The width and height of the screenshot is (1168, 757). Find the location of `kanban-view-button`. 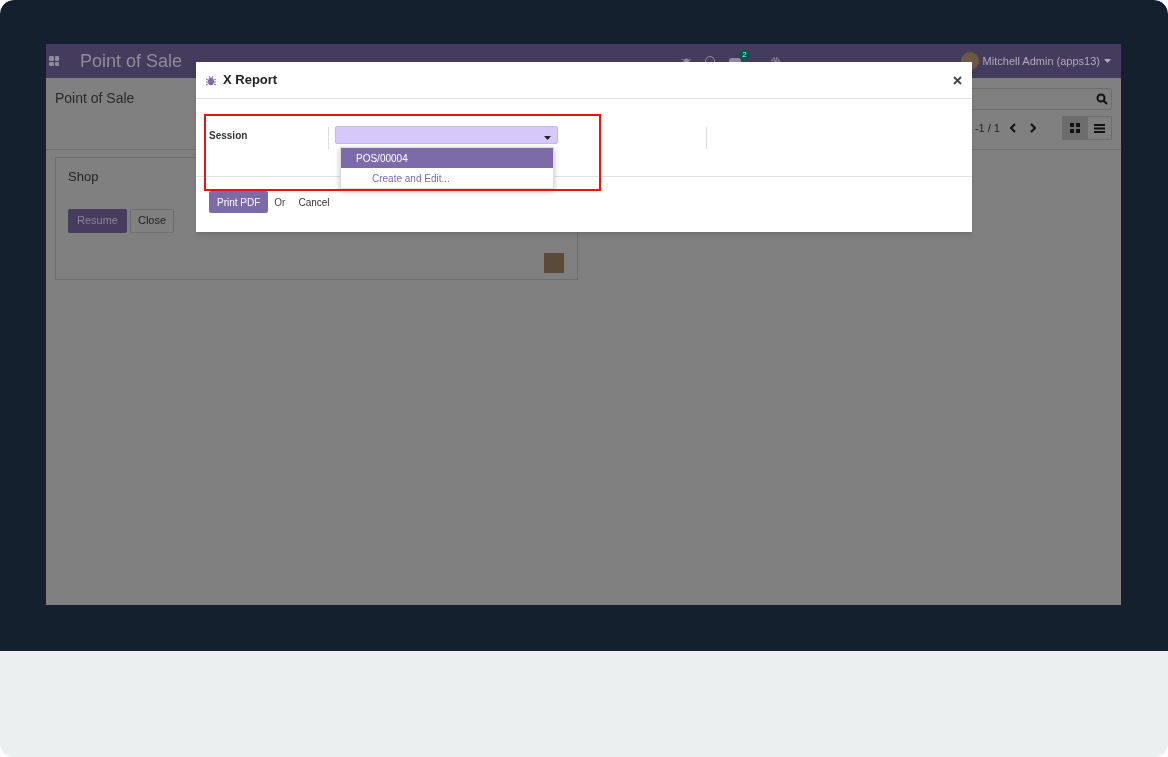

kanban-view-button is located at coordinates (1074, 128).